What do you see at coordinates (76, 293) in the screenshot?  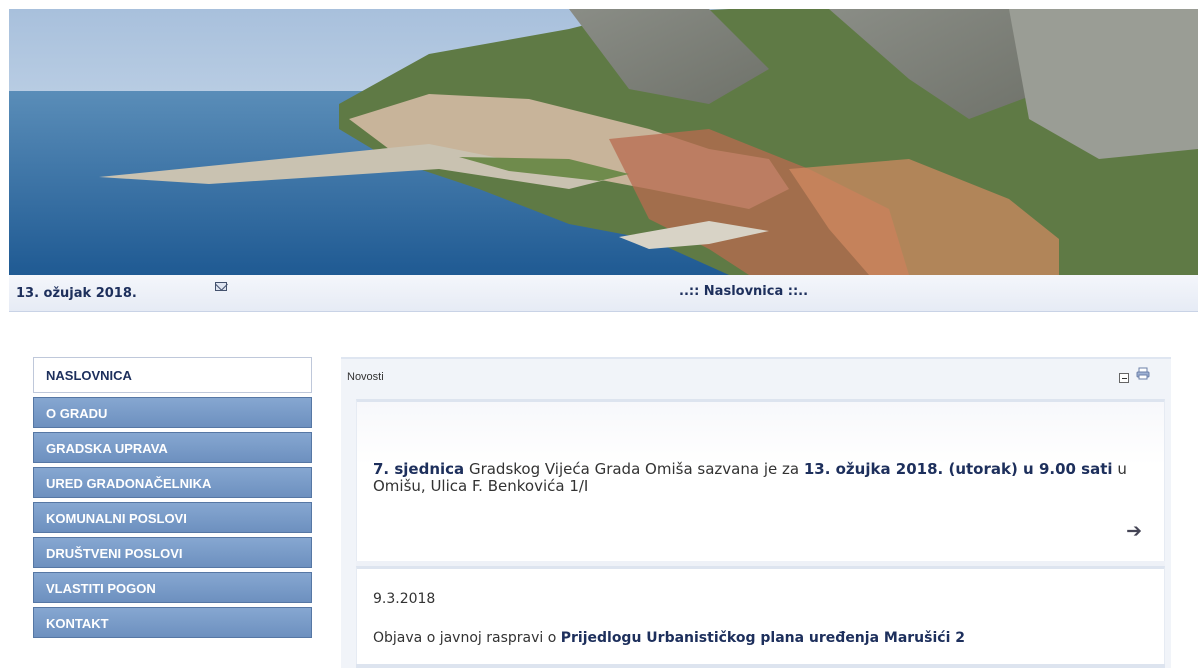 I see `current-date: 13. ožujak 2018.` at bounding box center [76, 293].